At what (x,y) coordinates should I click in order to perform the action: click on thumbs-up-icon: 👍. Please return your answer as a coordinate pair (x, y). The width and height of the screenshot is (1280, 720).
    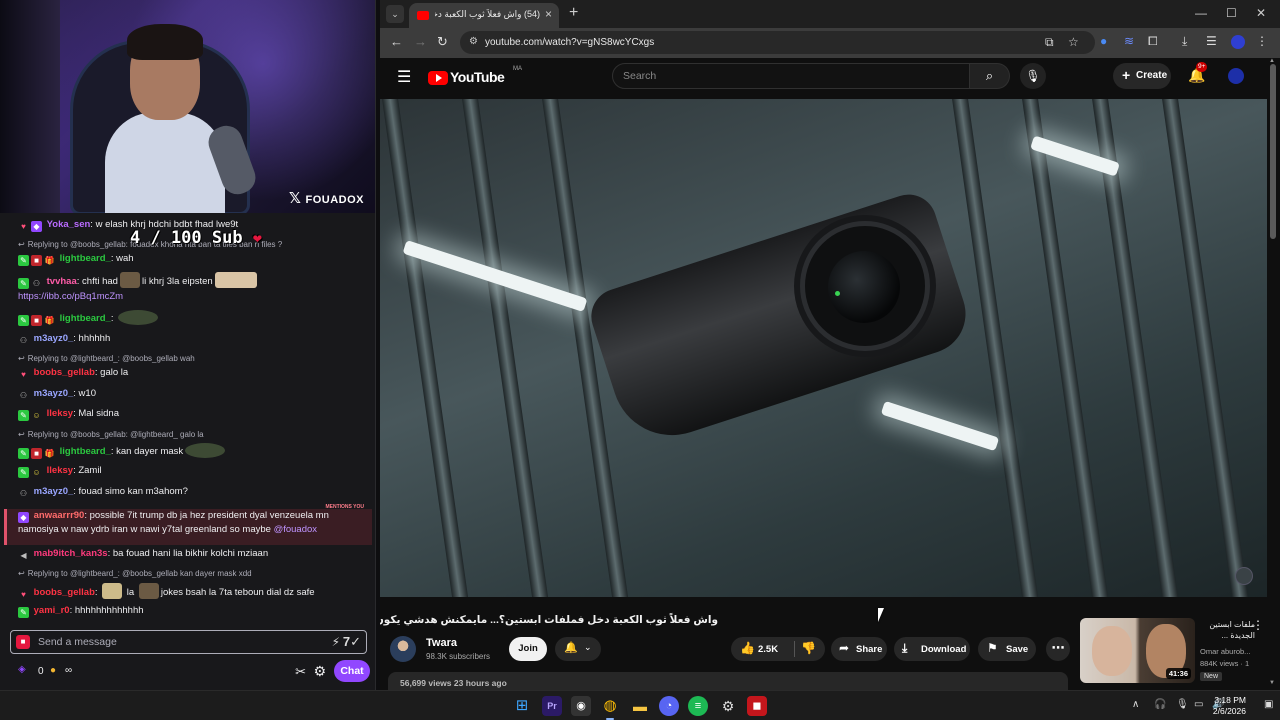
    Looking at the image, I should click on (747, 648).